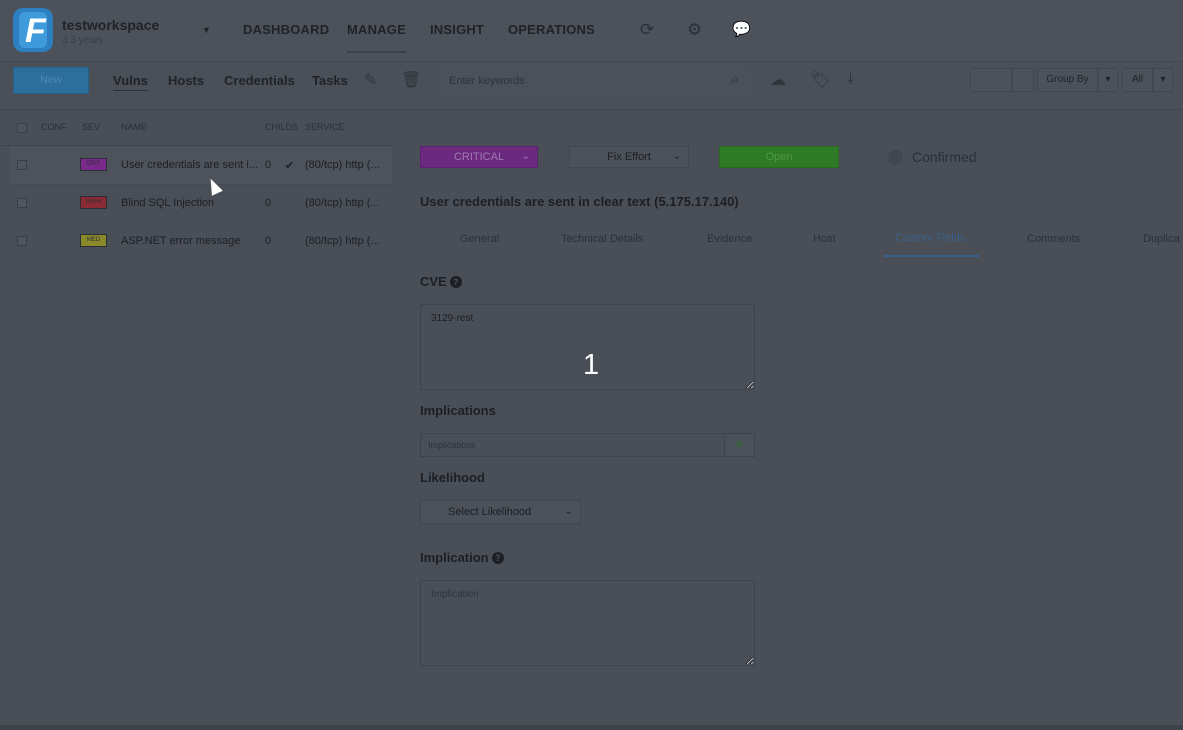 This screenshot has width=1183, height=730. Describe the element at coordinates (93, 202) in the screenshot. I see `severity-badge: HIGH` at that location.